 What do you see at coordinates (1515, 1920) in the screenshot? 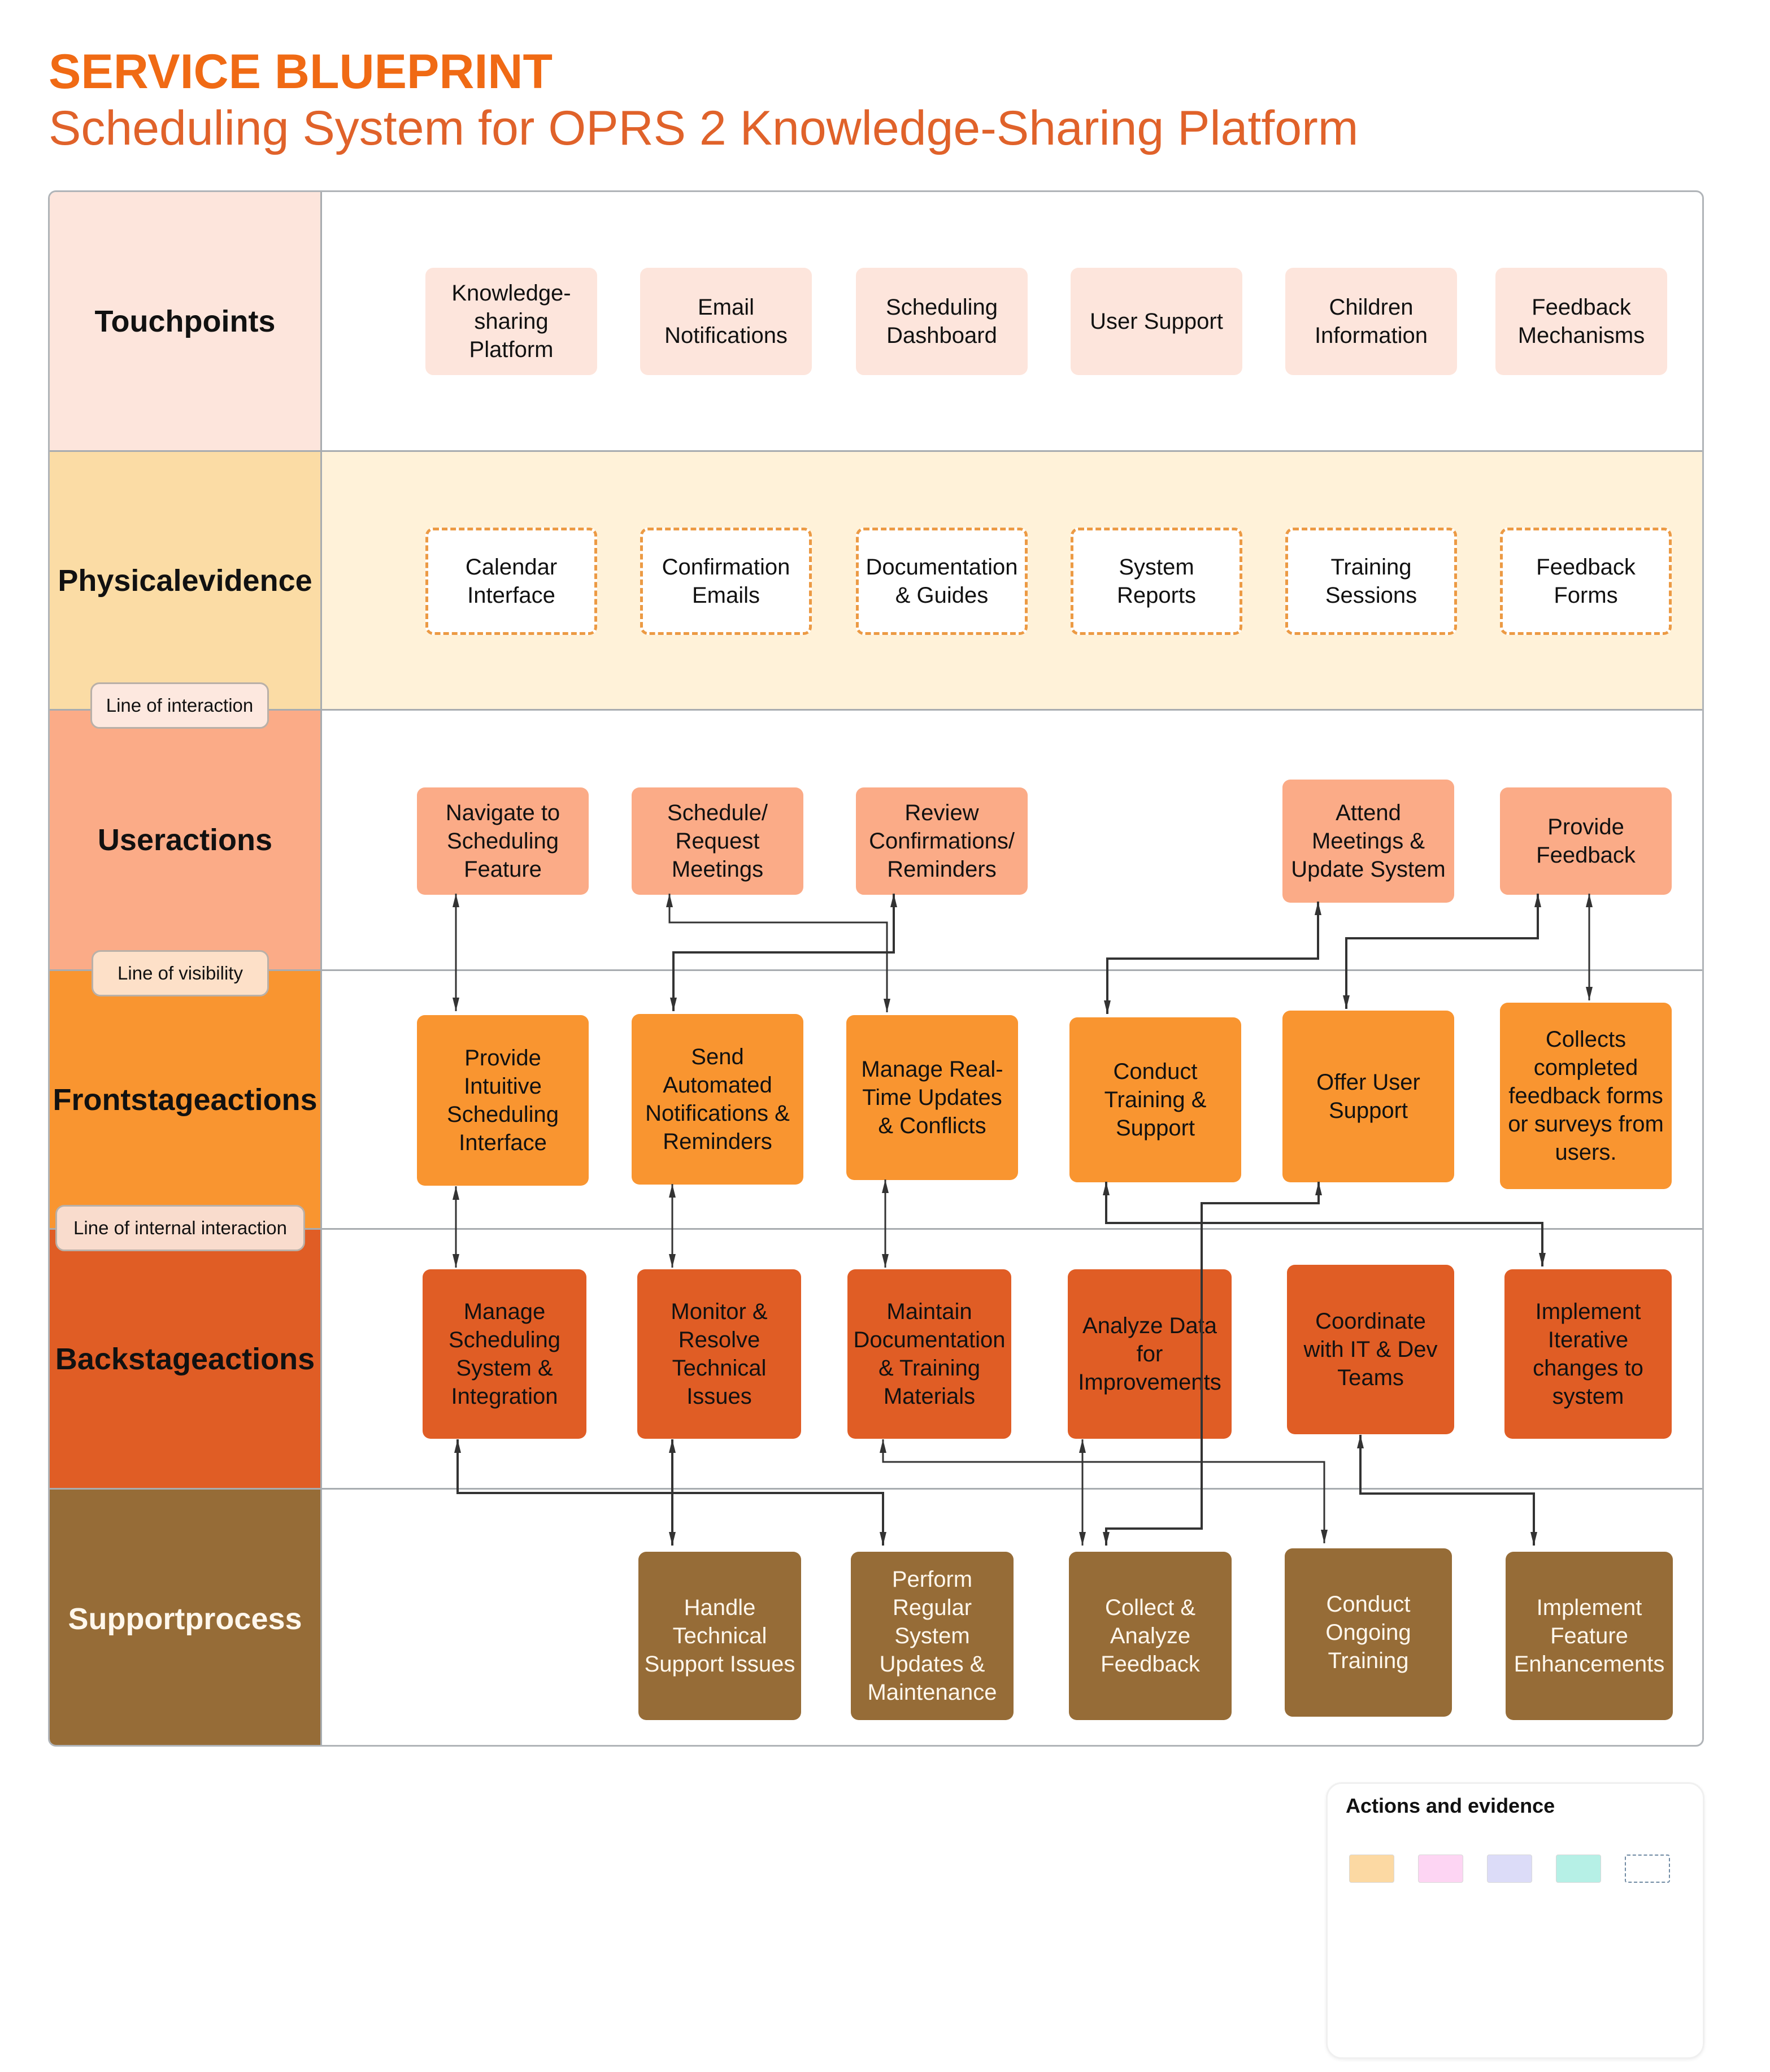
I see `legend-panel: Actions and evidence` at bounding box center [1515, 1920].